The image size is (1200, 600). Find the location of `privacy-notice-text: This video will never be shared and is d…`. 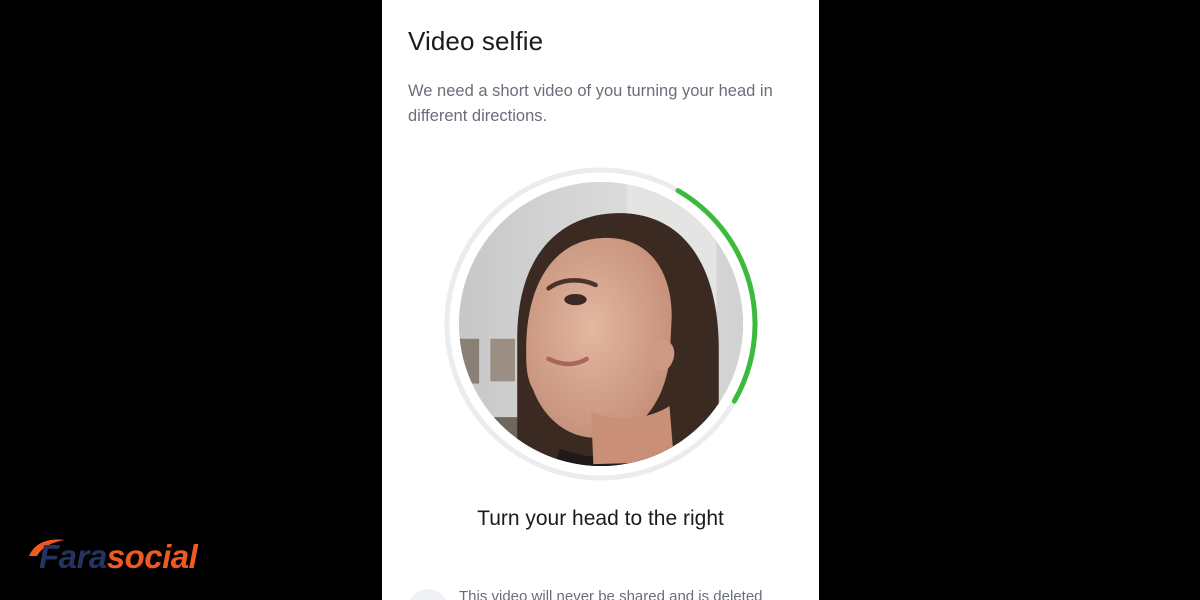

privacy-notice-text: This video will never be shared and is d… is located at coordinates (611, 594).